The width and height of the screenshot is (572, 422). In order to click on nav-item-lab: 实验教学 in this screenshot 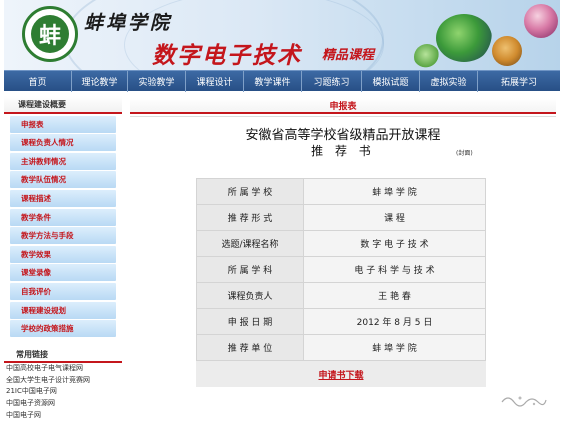, I will do `click(157, 81)`.